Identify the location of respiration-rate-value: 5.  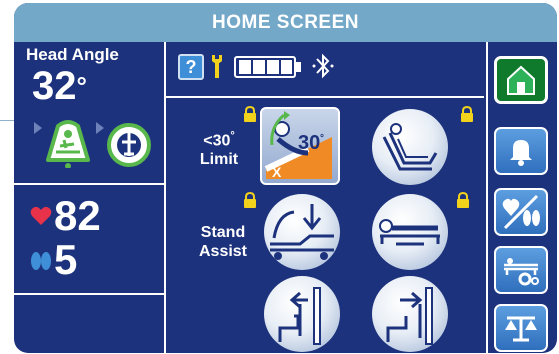
(66, 259).